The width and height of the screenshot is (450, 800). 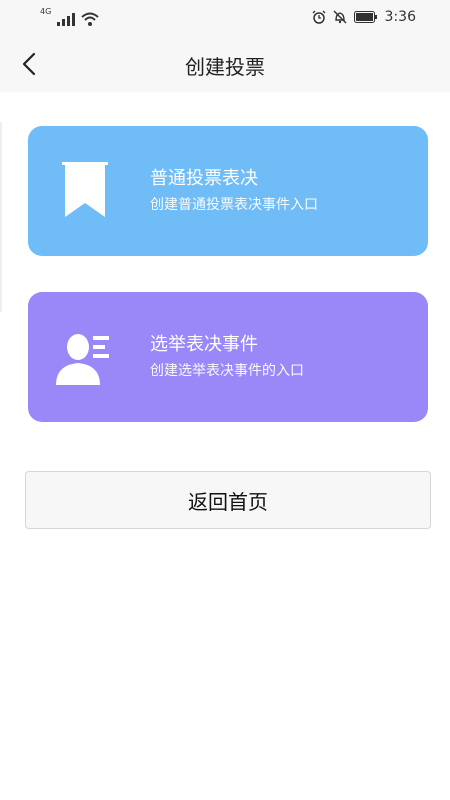 What do you see at coordinates (234, 205) in the screenshot?
I see `card-subtitle: 创建普通投票表决事件入口` at bounding box center [234, 205].